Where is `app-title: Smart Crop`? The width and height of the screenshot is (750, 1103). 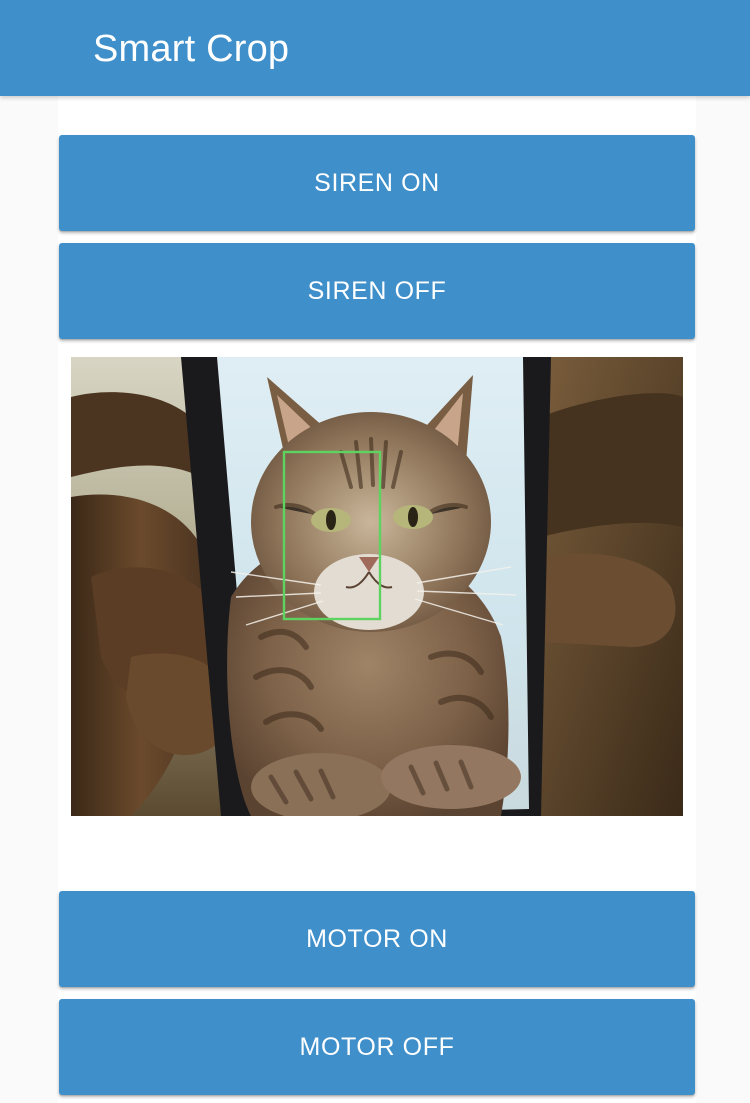
app-title: Smart Crop is located at coordinates (191, 49).